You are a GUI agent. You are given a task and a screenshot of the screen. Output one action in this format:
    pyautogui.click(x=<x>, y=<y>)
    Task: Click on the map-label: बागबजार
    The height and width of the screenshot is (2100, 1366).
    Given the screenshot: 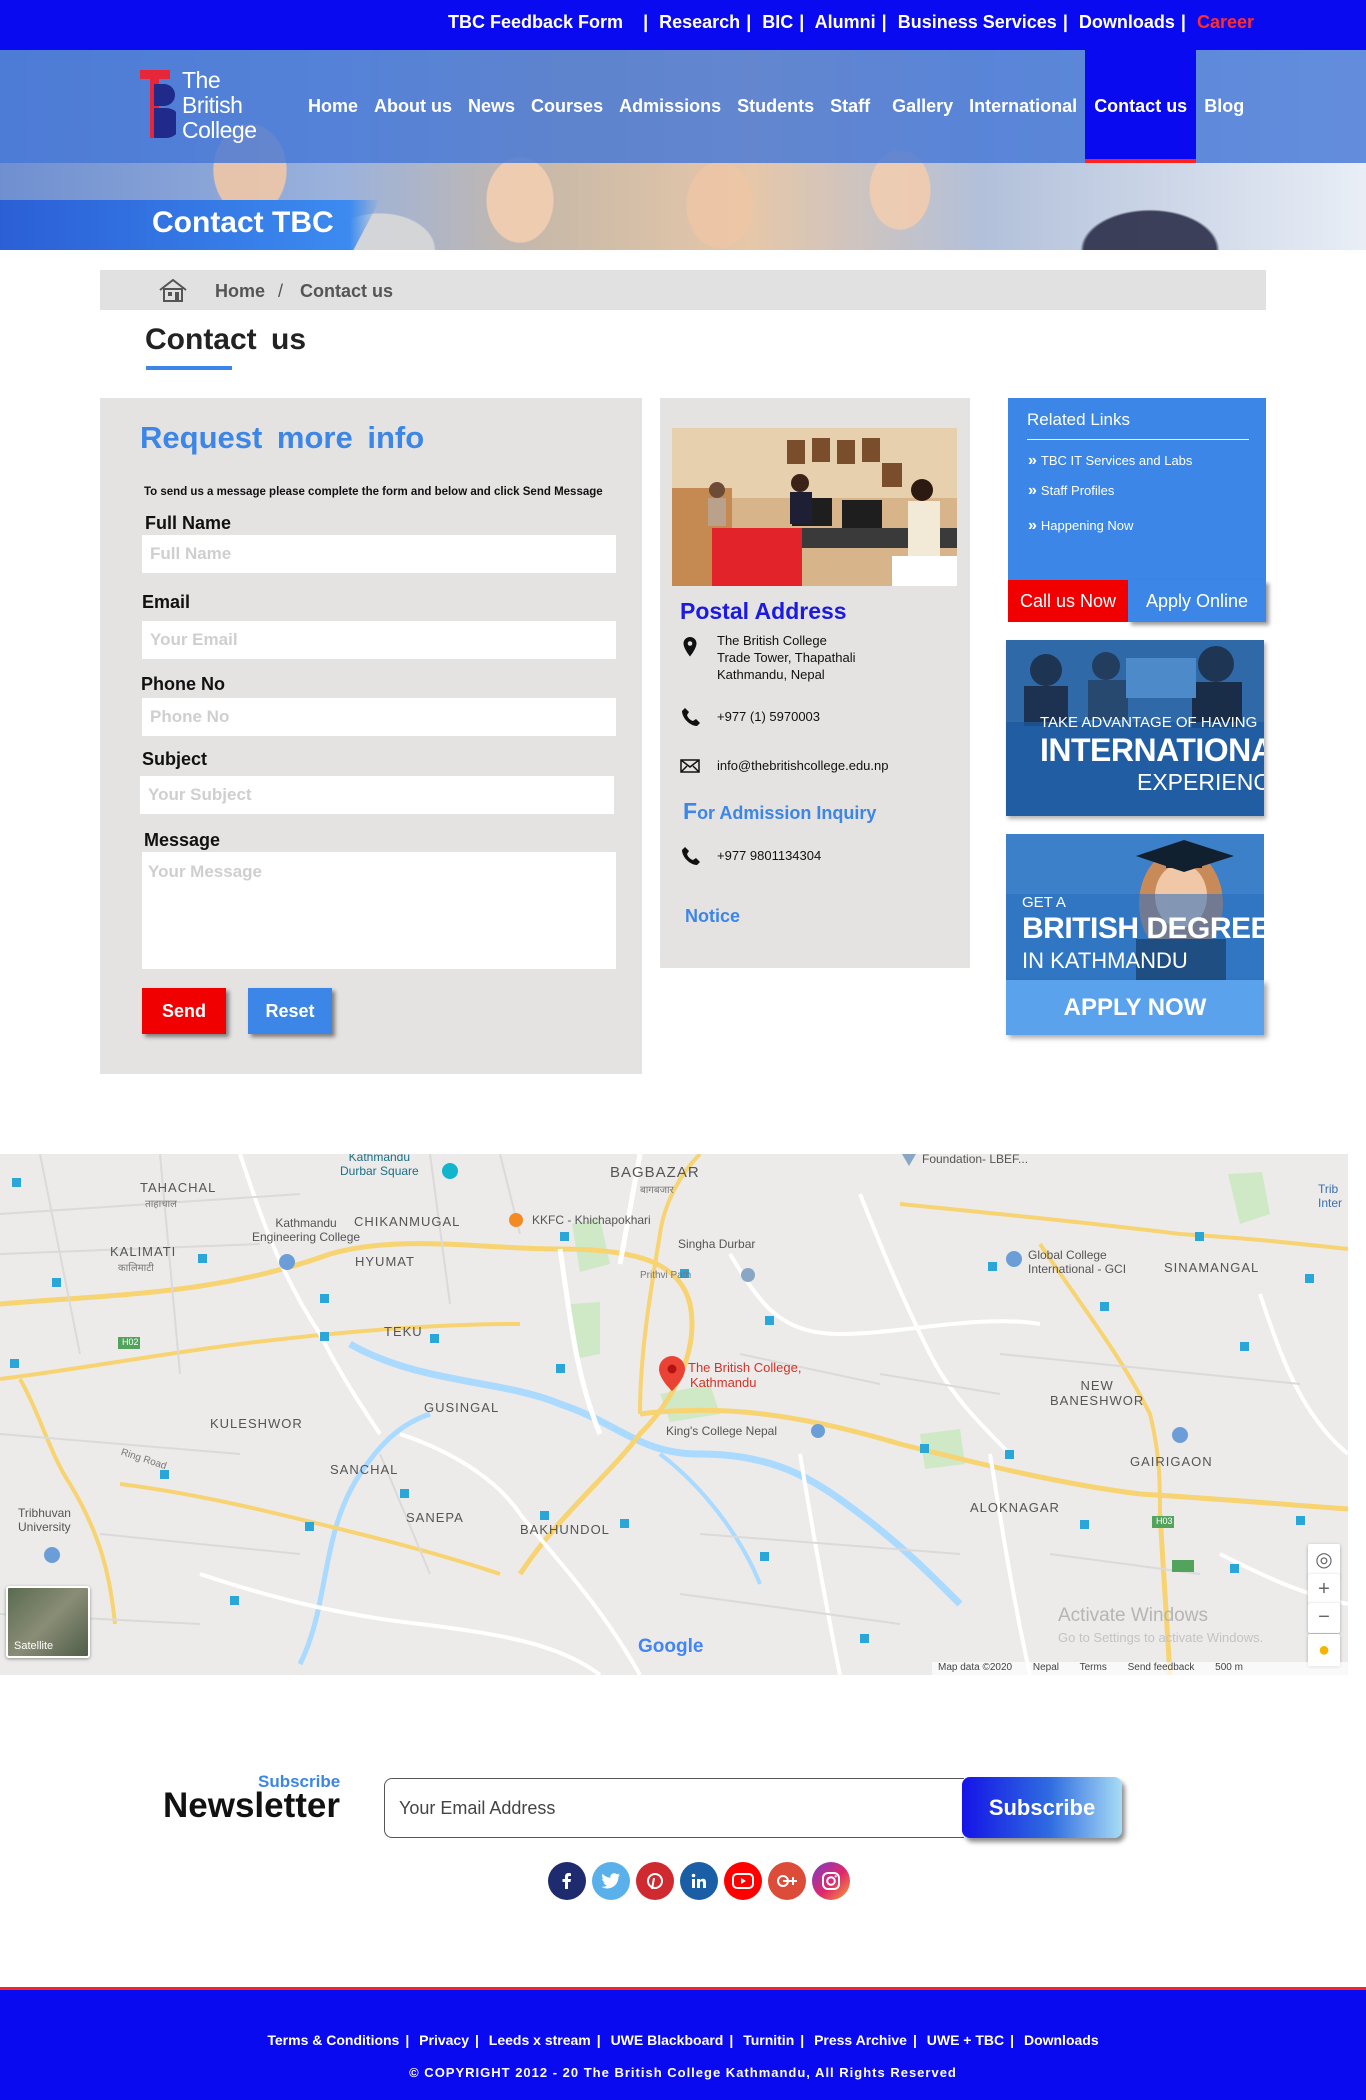 What is the action you would take?
    pyautogui.click(x=657, y=1190)
    